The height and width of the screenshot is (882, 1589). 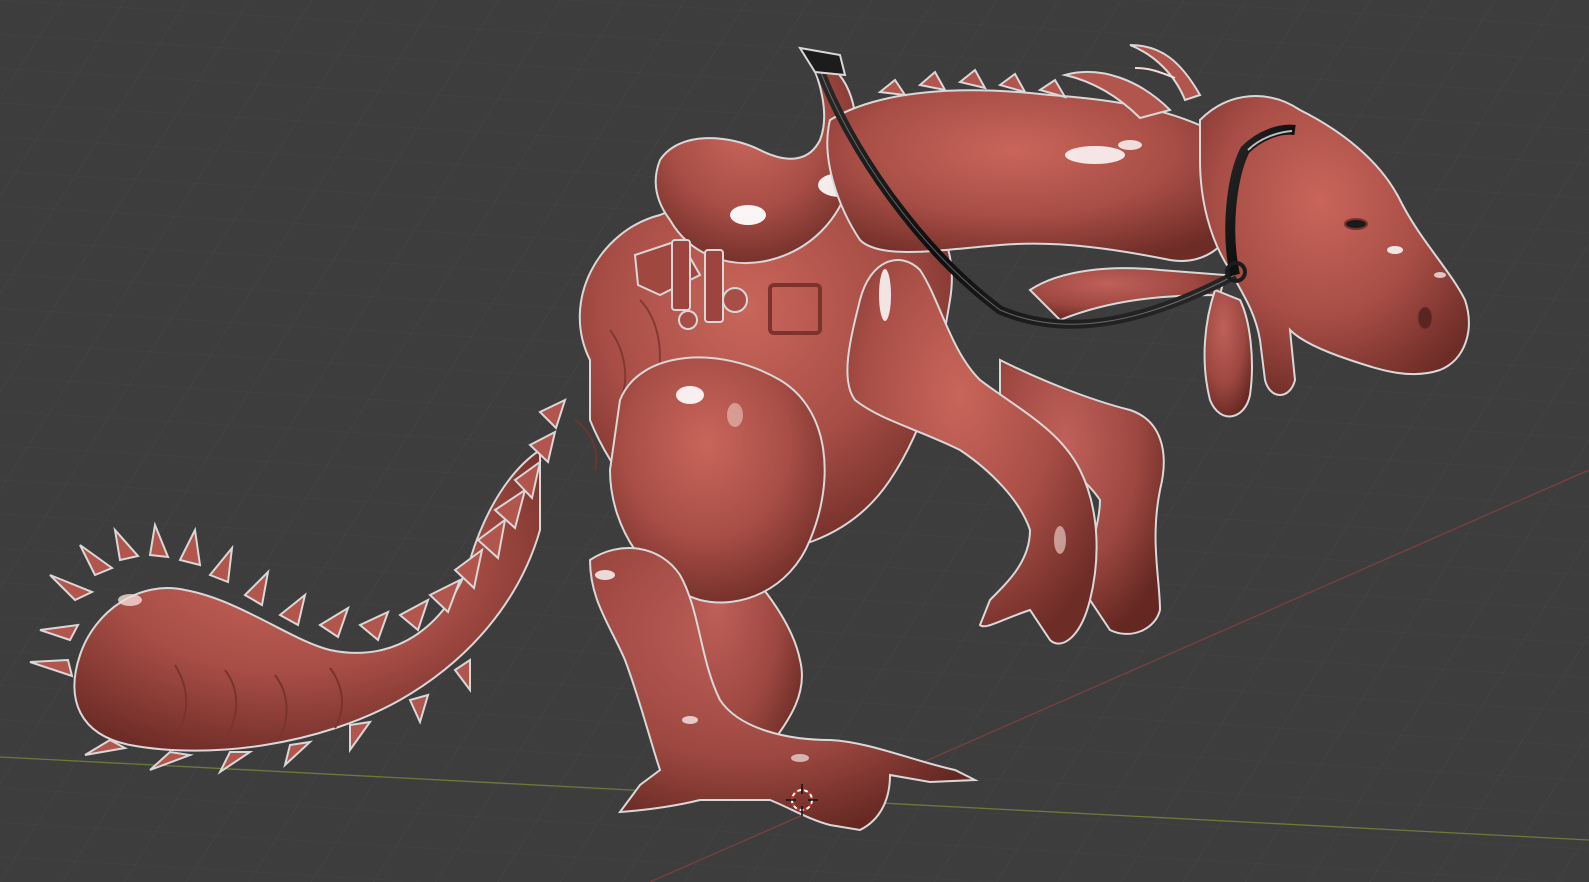 I want to click on nostril, so click(x=1425, y=318).